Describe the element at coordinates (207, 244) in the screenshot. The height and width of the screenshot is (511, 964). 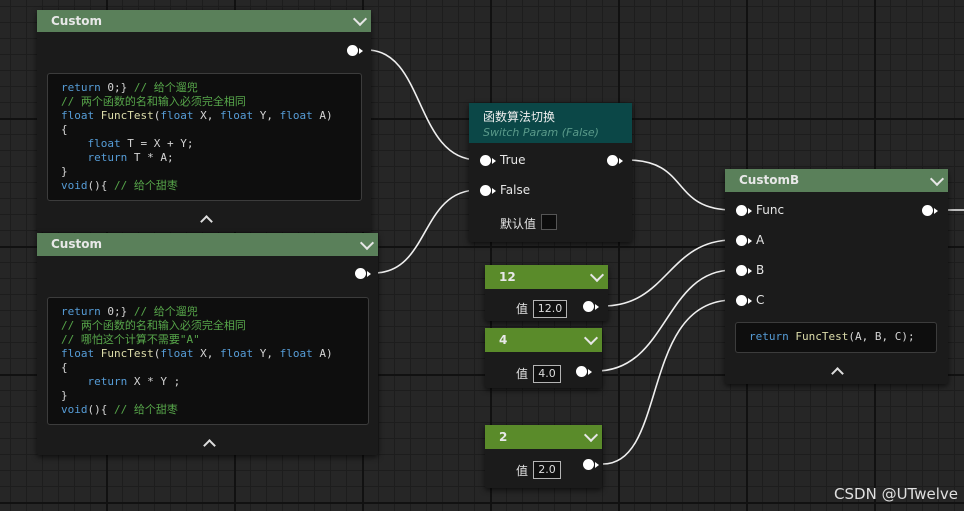
I see `custom-node-2-header: Custom` at that location.